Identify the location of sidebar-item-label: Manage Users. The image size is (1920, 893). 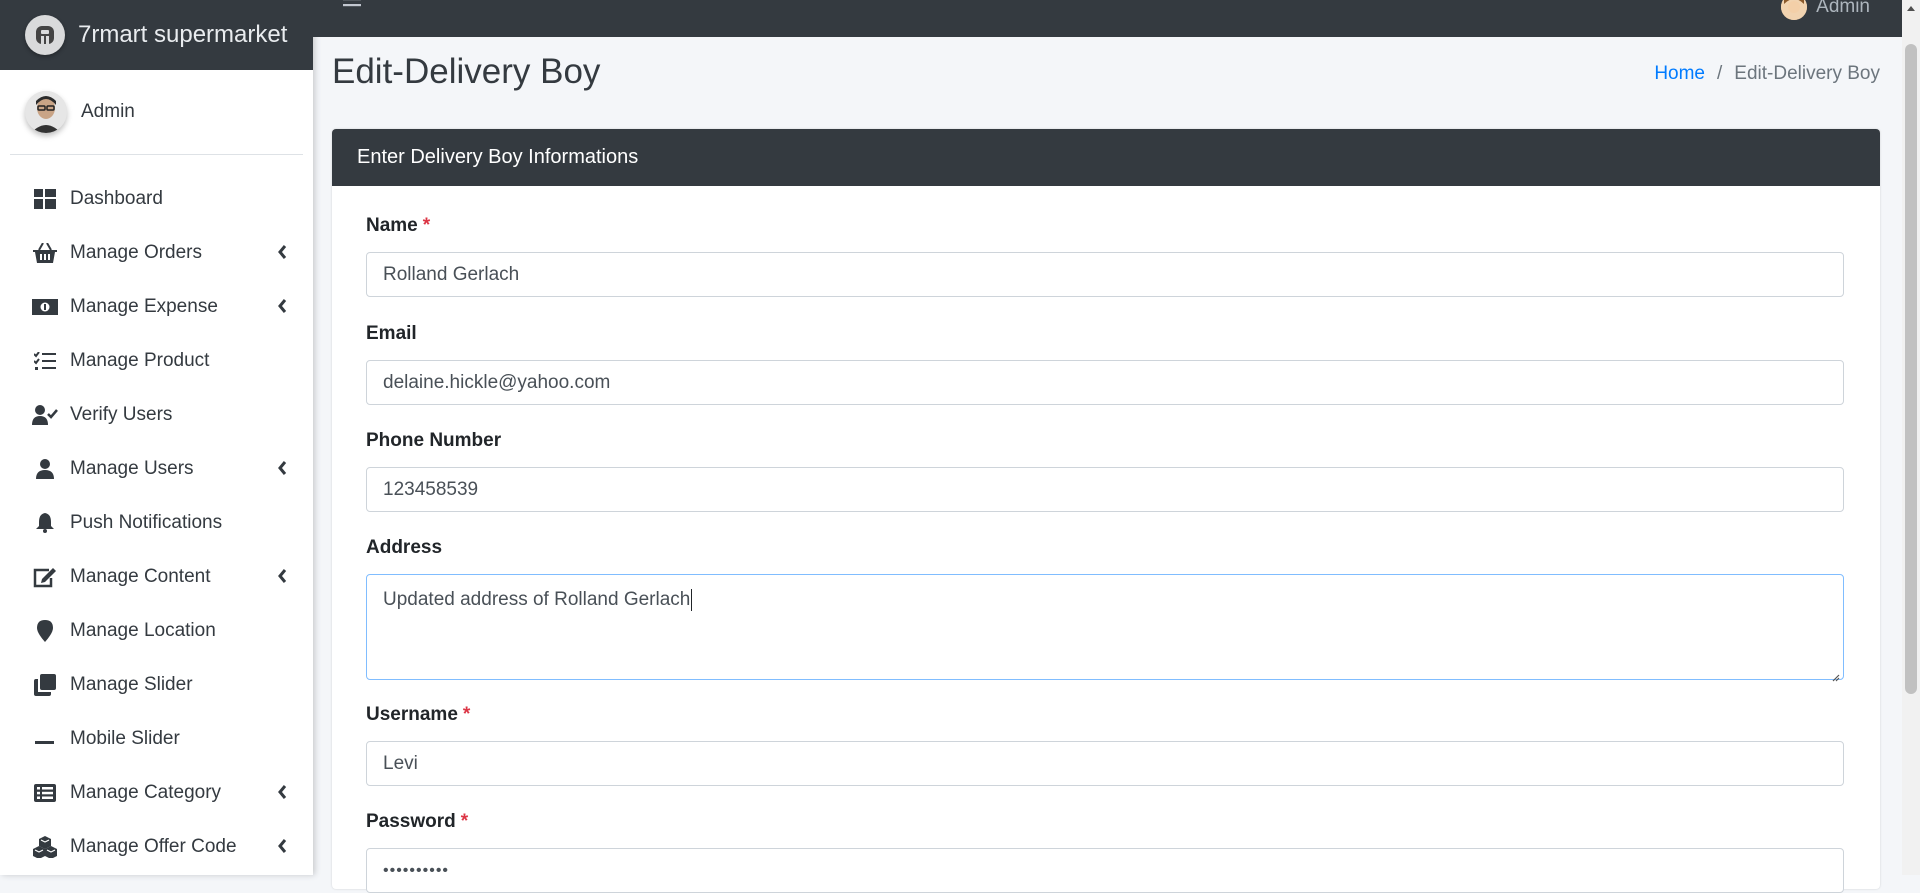
(132, 469).